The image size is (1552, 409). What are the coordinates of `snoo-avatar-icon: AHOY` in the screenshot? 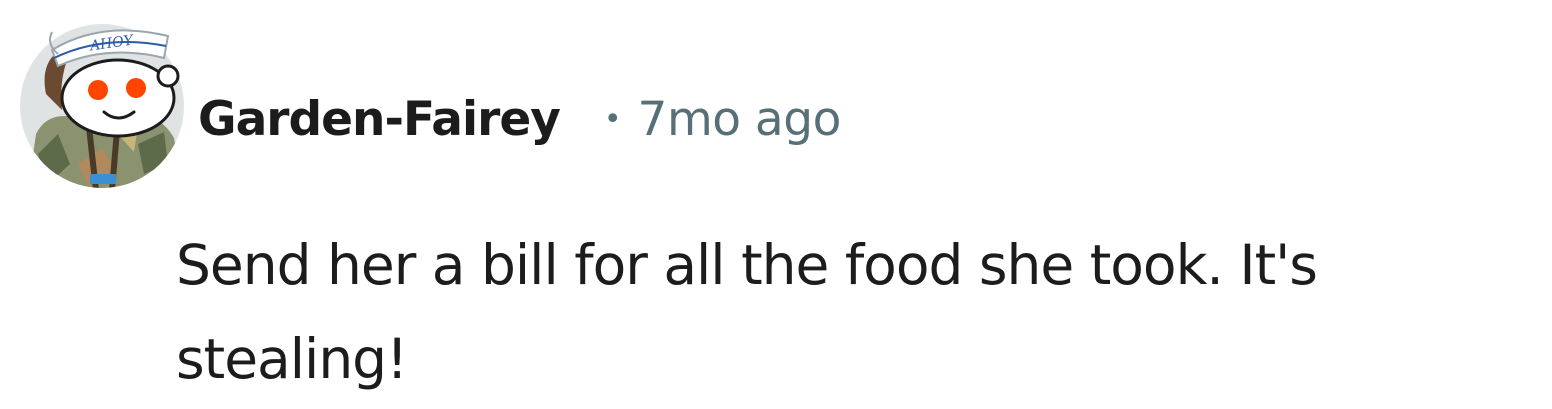 It's located at (102, 102).